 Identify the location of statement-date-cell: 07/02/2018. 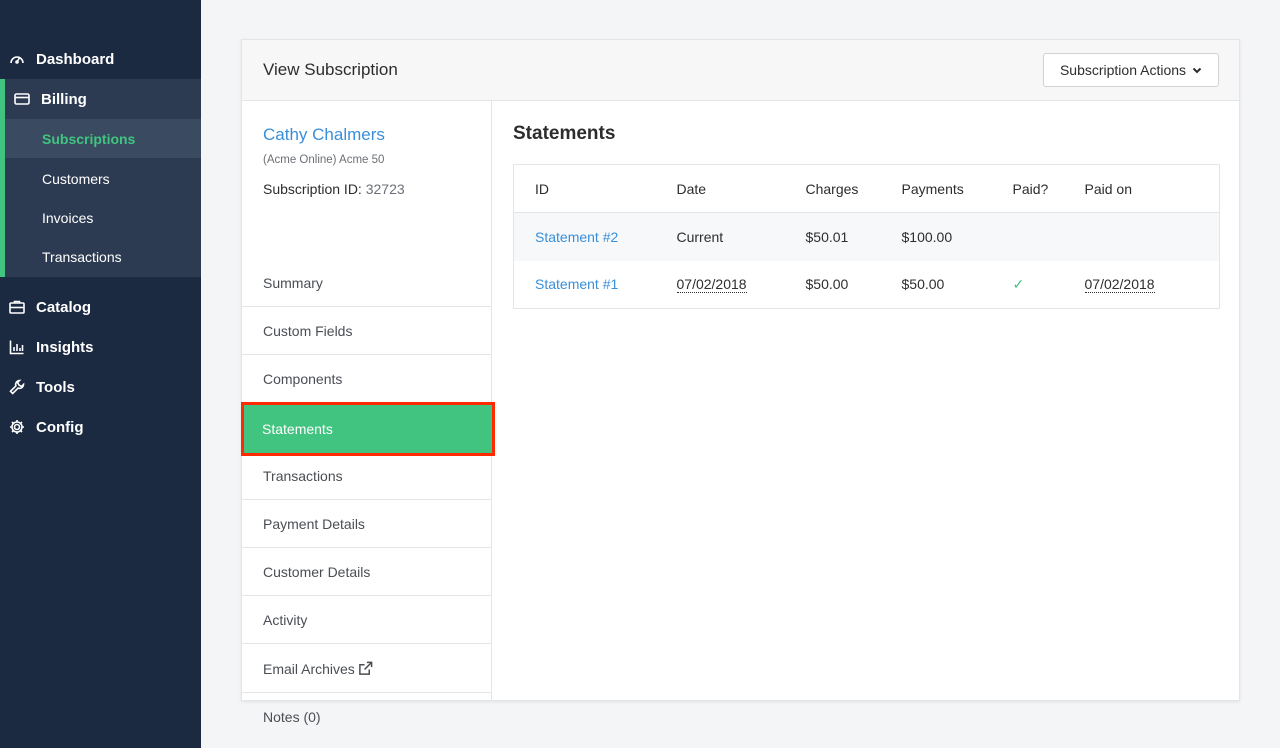
(720, 285).